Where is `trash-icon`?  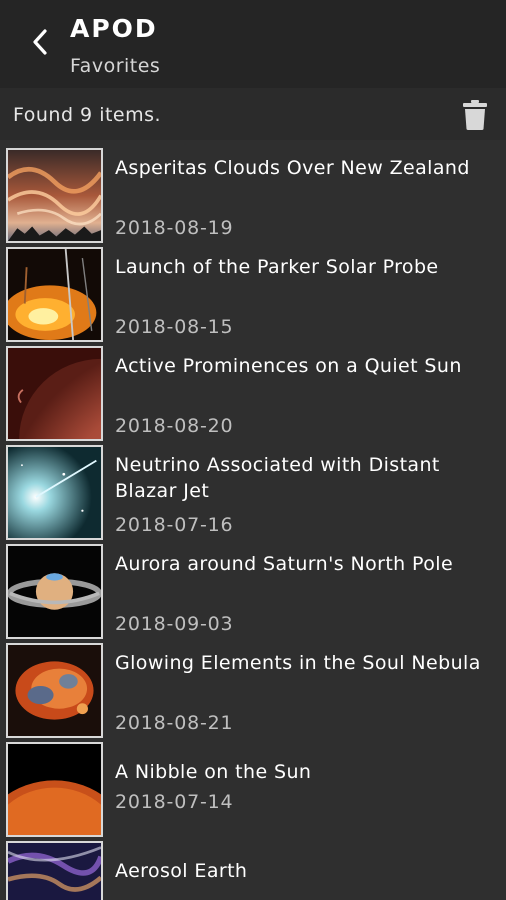
trash-icon is located at coordinates (475, 115).